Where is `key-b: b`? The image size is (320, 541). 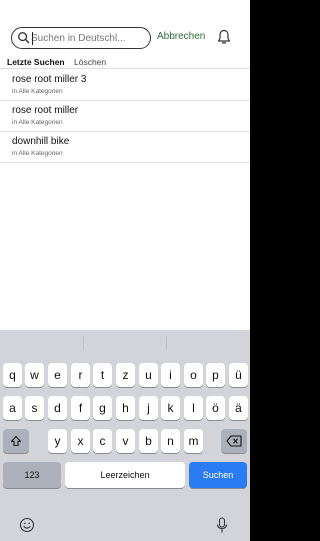 key-b: b is located at coordinates (148, 441).